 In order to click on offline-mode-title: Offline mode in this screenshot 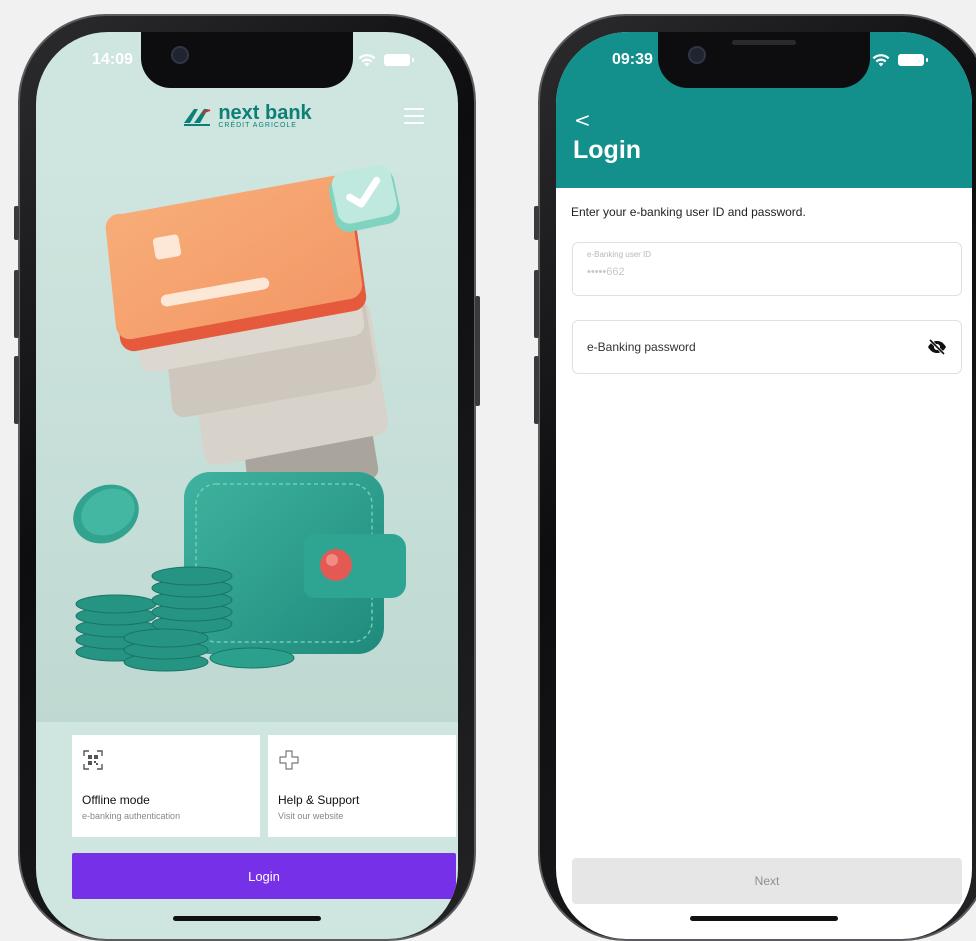, I will do `click(116, 800)`.